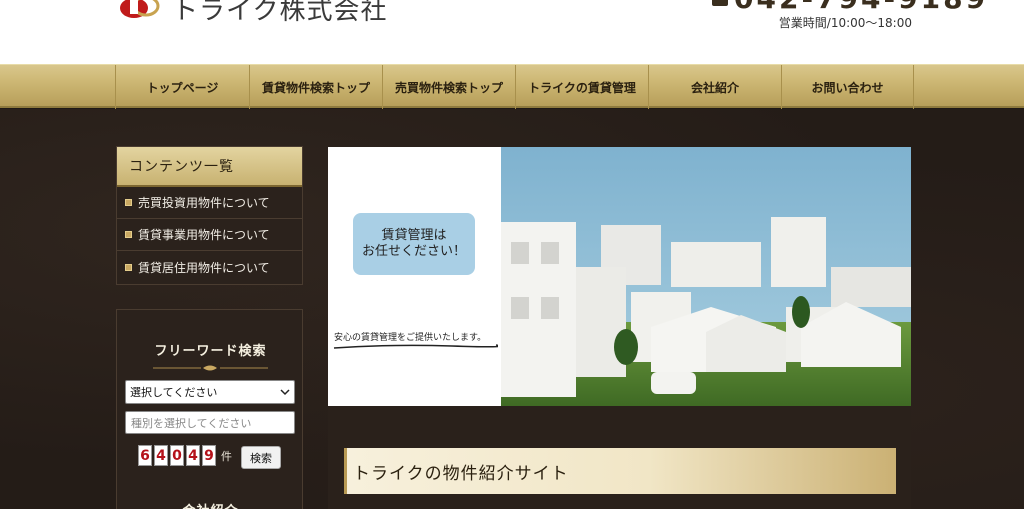 Image resolution: width=1024 pixels, height=509 pixels. I want to click on ornament-divider-icon, so click(210, 368).